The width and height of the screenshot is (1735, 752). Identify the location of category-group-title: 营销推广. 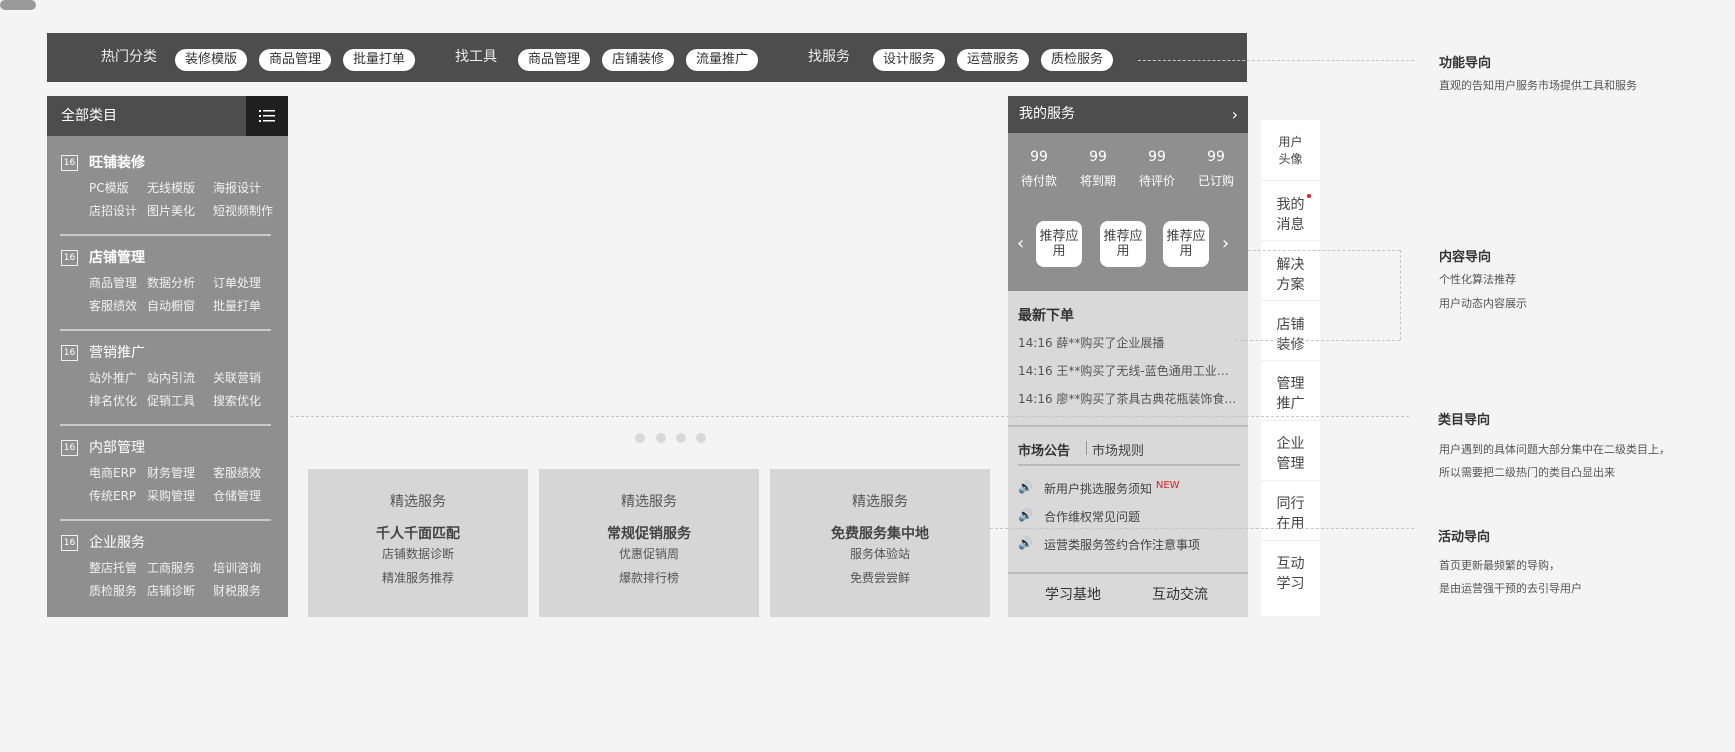
(117, 352).